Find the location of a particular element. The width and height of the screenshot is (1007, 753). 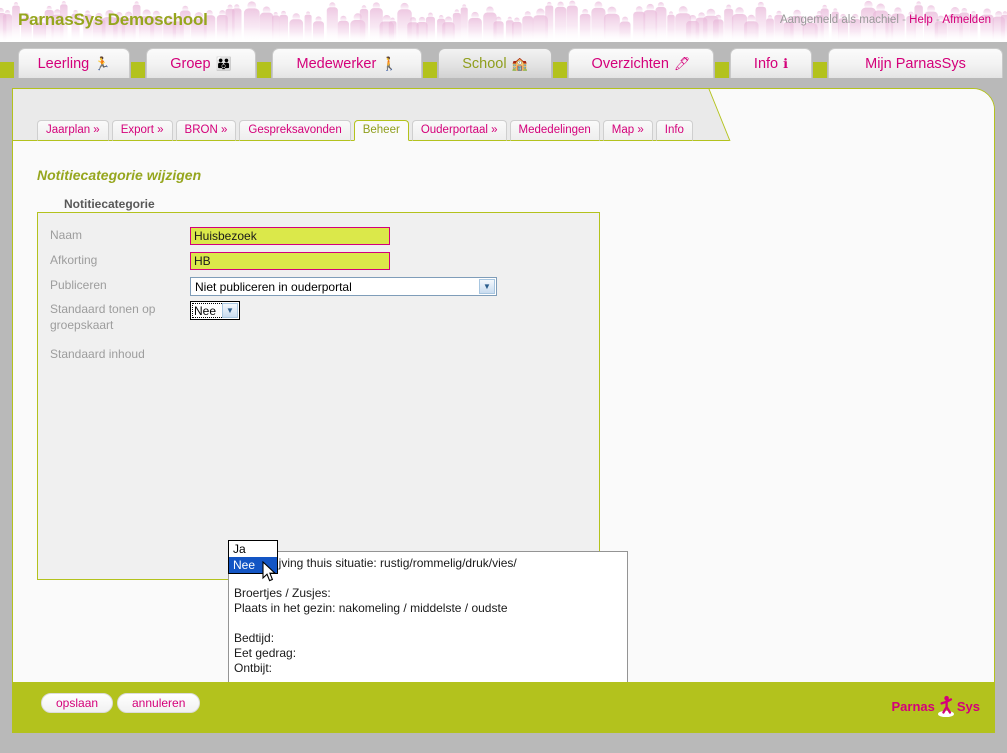

sub-tab-beheer: Beheer is located at coordinates (381, 130).